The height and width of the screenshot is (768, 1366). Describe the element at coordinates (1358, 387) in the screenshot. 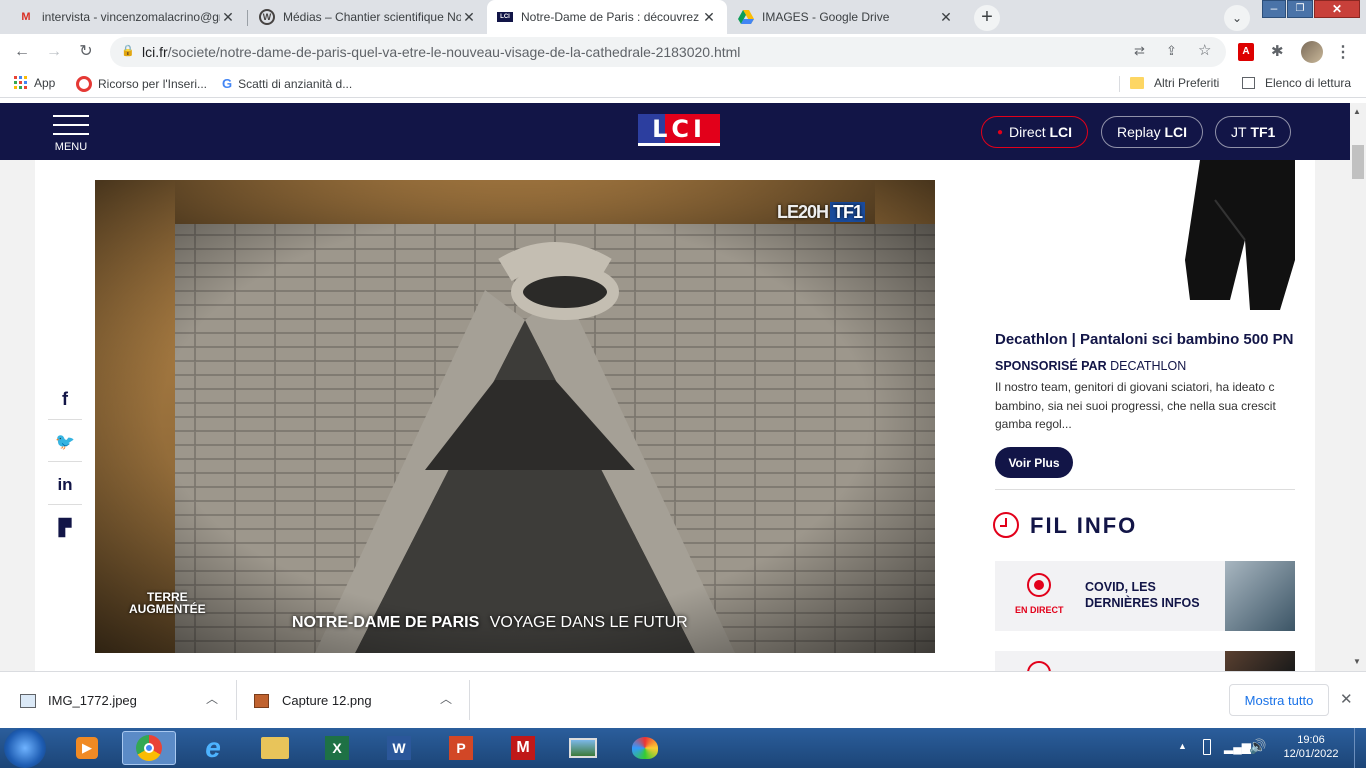

I see `page-scrollbar: ▲ ▼` at that location.